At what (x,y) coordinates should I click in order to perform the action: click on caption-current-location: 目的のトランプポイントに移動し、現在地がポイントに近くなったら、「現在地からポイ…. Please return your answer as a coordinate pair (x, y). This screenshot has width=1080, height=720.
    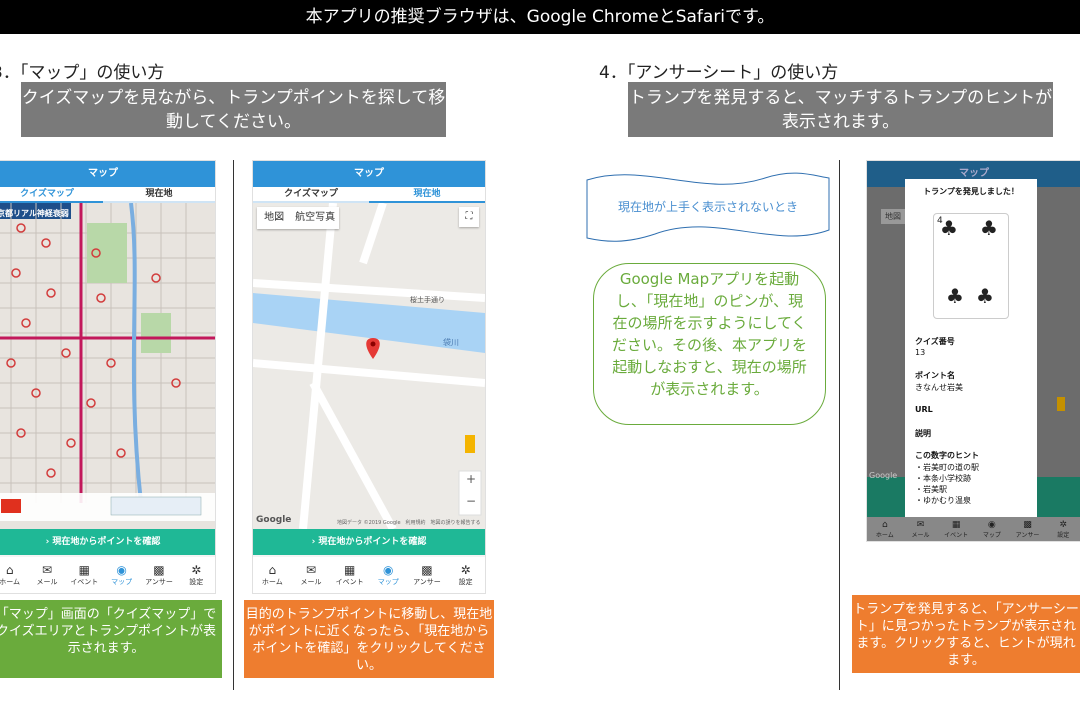
    Looking at the image, I should click on (369, 639).